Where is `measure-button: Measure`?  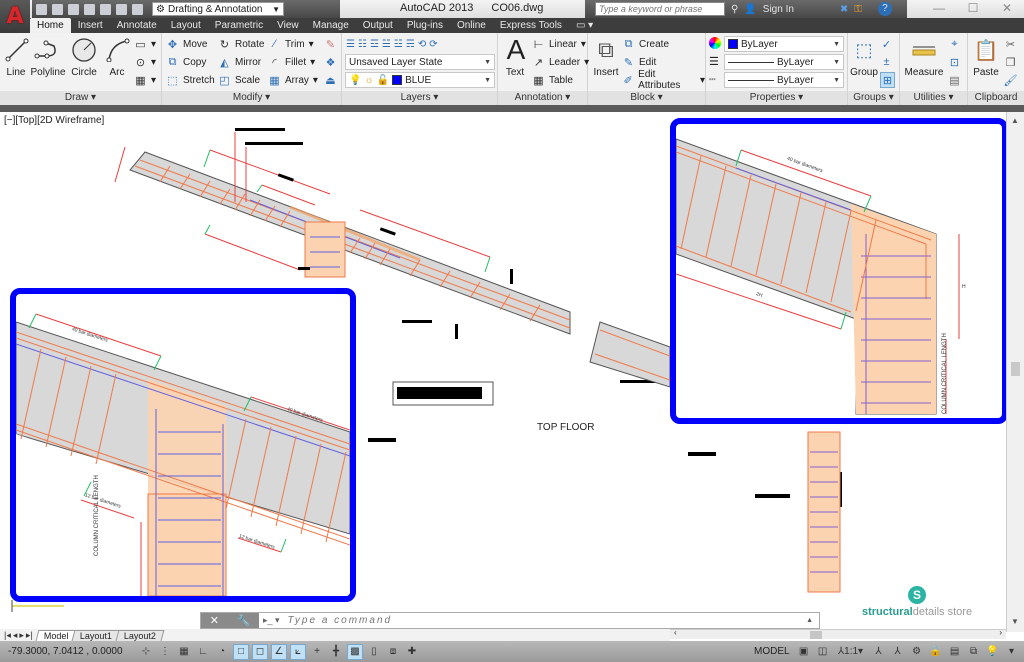
measure-button: Measure is located at coordinates (924, 57).